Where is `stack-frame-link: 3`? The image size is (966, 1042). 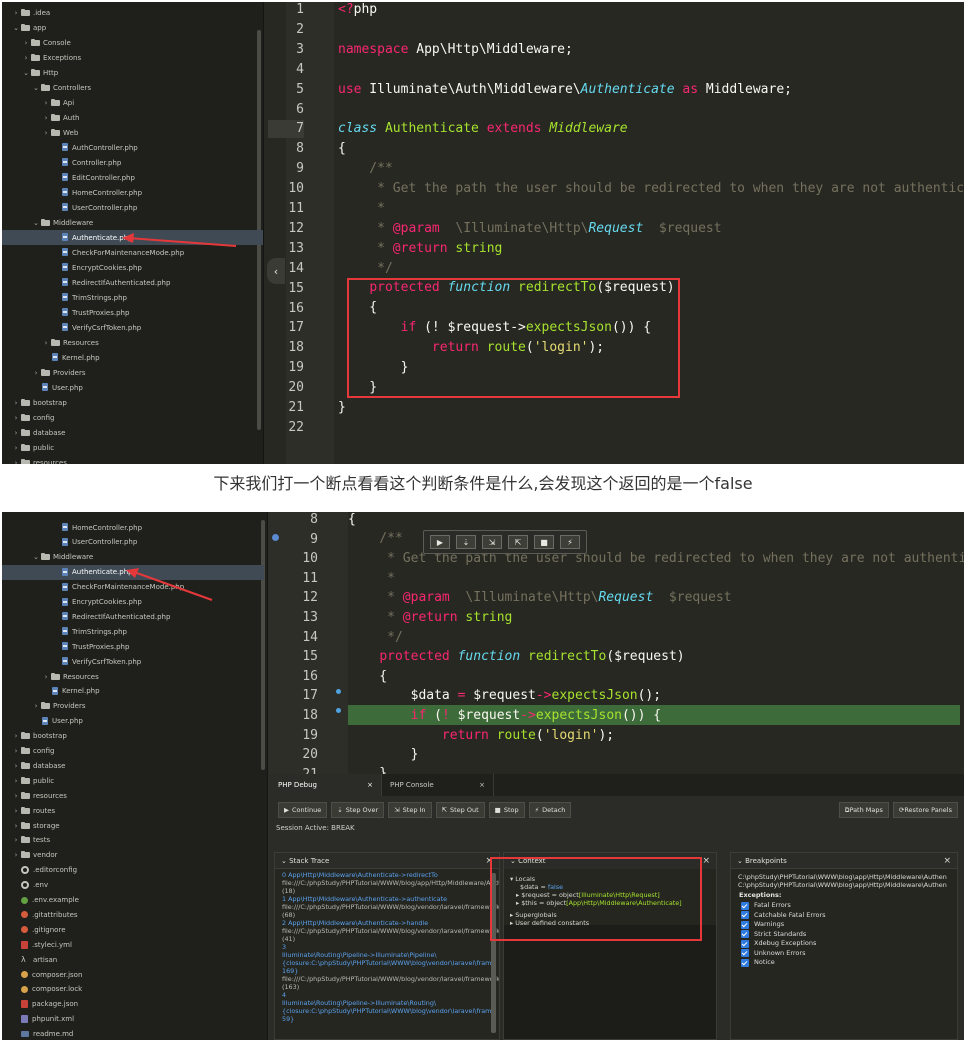
stack-frame-link: 3 is located at coordinates (387, 947).